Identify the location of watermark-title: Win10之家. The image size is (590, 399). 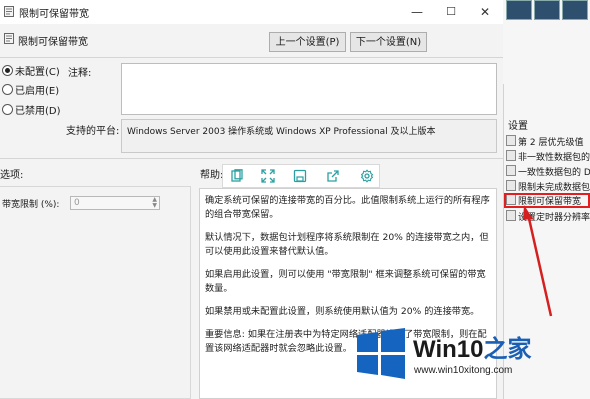
(472, 346).